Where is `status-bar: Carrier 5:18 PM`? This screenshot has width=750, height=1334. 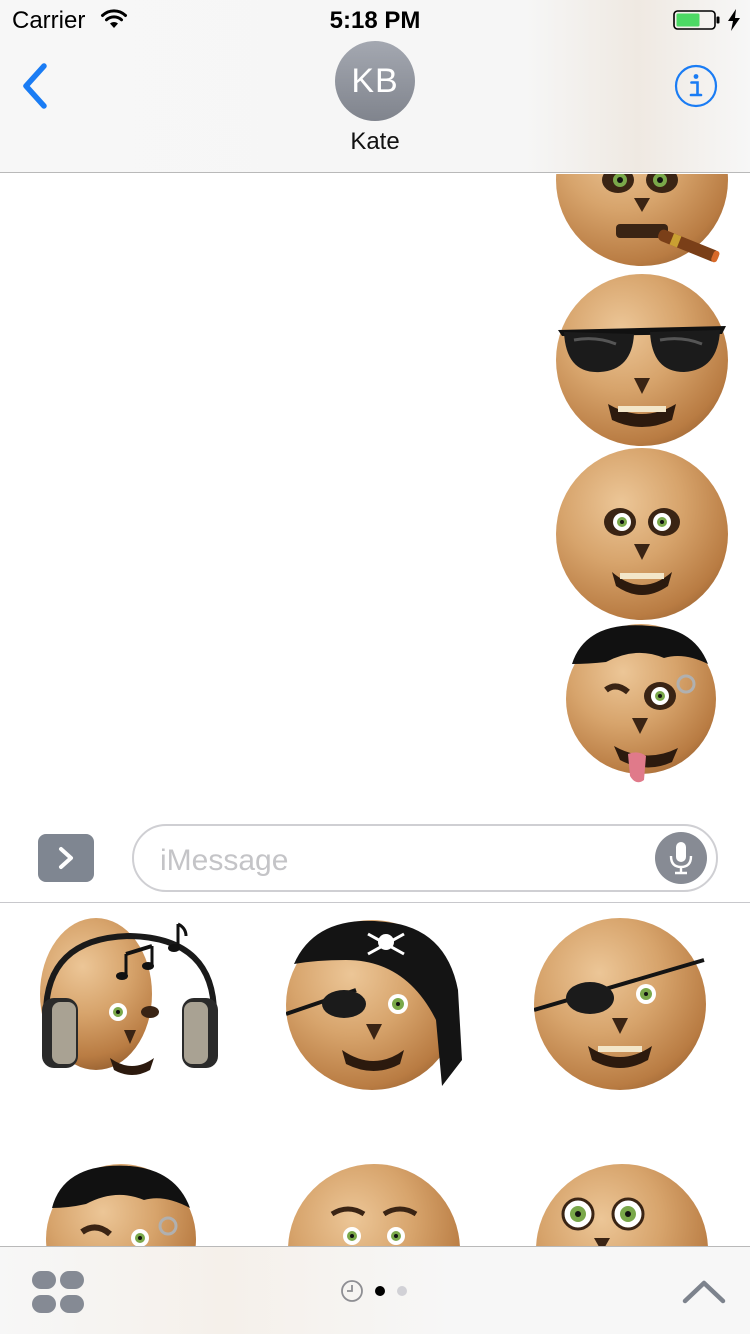
status-bar: Carrier 5:18 PM is located at coordinates (375, 20).